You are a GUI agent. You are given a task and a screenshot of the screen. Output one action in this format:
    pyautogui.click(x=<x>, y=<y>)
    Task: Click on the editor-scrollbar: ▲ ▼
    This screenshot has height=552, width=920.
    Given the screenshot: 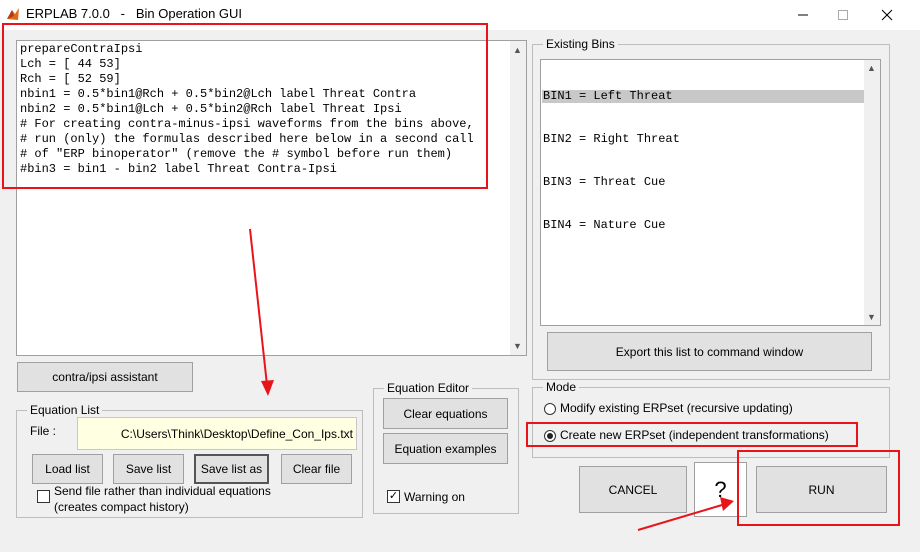 What is the action you would take?
    pyautogui.click(x=518, y=198)
    